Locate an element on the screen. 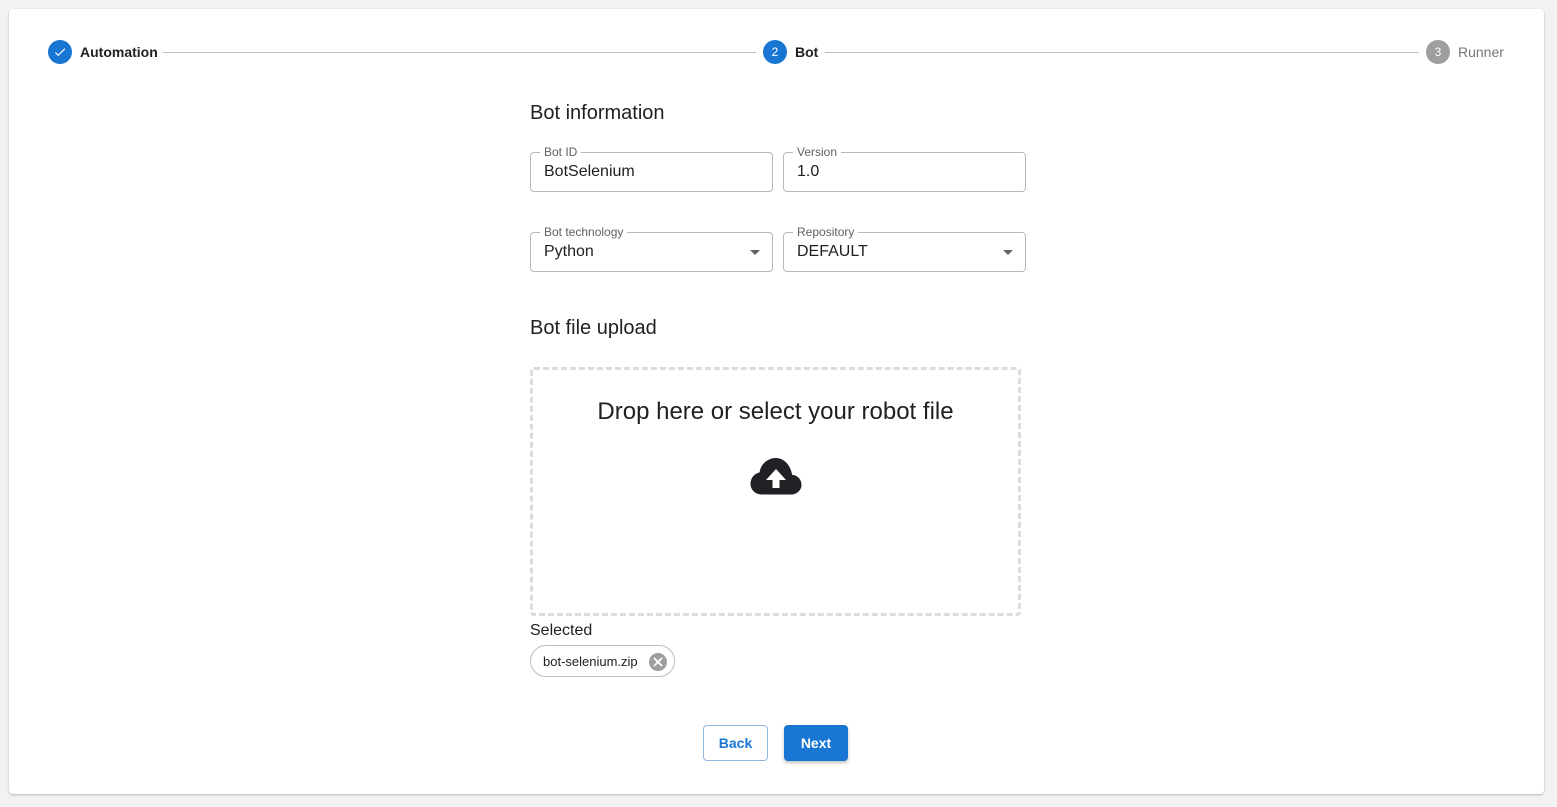 Image resolution: width=1557 pixels, height=807 pixels. stepper: Automation 2 Bot 3 Runner is located at coordinates (776, 54).